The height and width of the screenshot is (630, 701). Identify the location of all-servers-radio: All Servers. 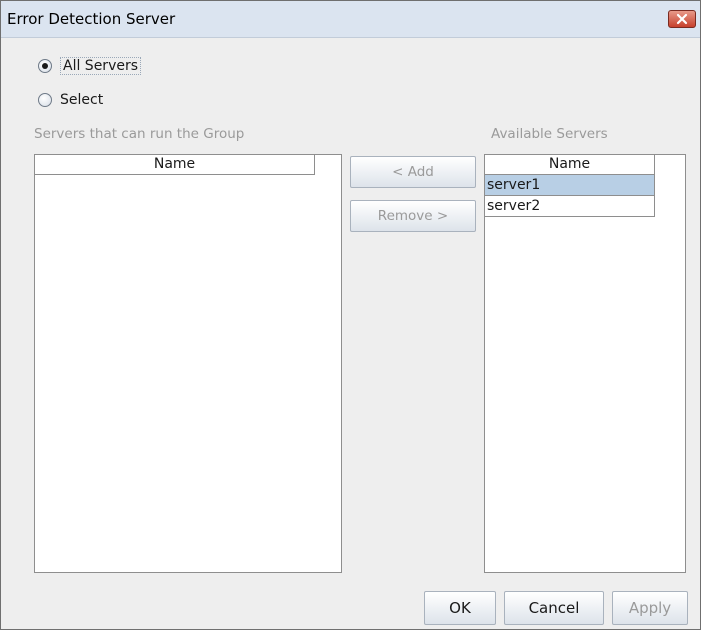
(90, 66).